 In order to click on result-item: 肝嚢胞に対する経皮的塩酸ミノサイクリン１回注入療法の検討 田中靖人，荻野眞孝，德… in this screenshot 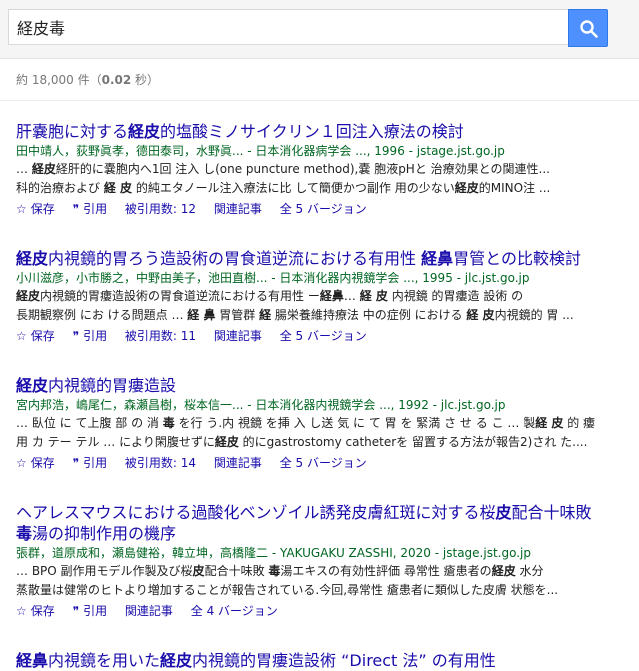, I will do `click(326, 169)`.